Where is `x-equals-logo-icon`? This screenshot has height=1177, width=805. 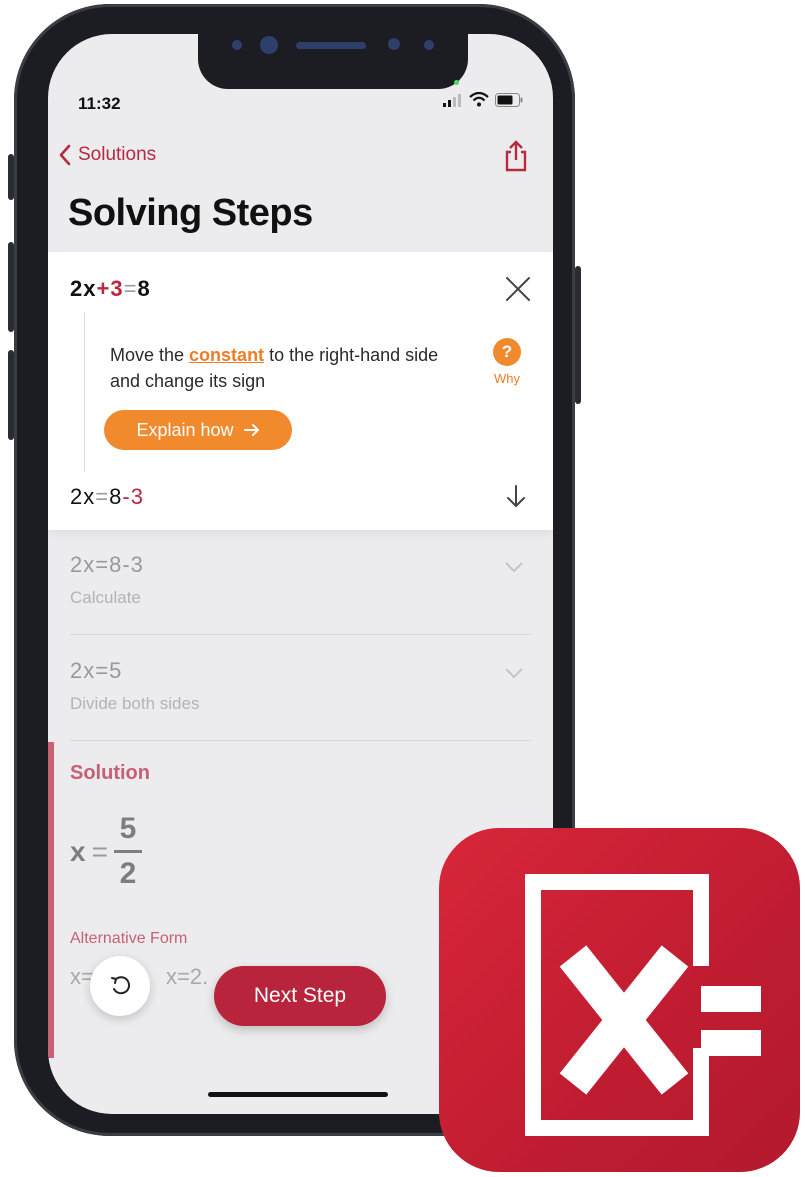 x-equals-logo-icon is located at coordinates (643, 1005).